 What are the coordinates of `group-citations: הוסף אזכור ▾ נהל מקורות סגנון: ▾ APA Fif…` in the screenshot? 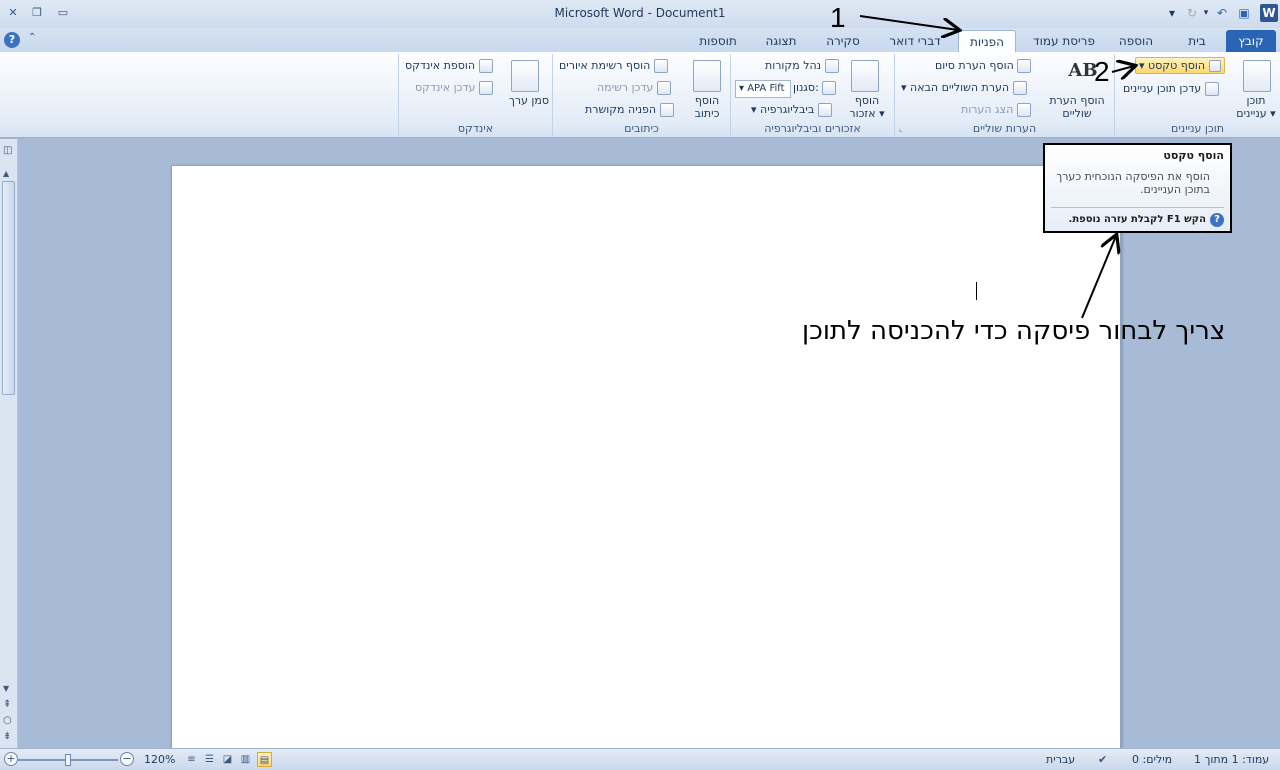 It's located at (812, 95).